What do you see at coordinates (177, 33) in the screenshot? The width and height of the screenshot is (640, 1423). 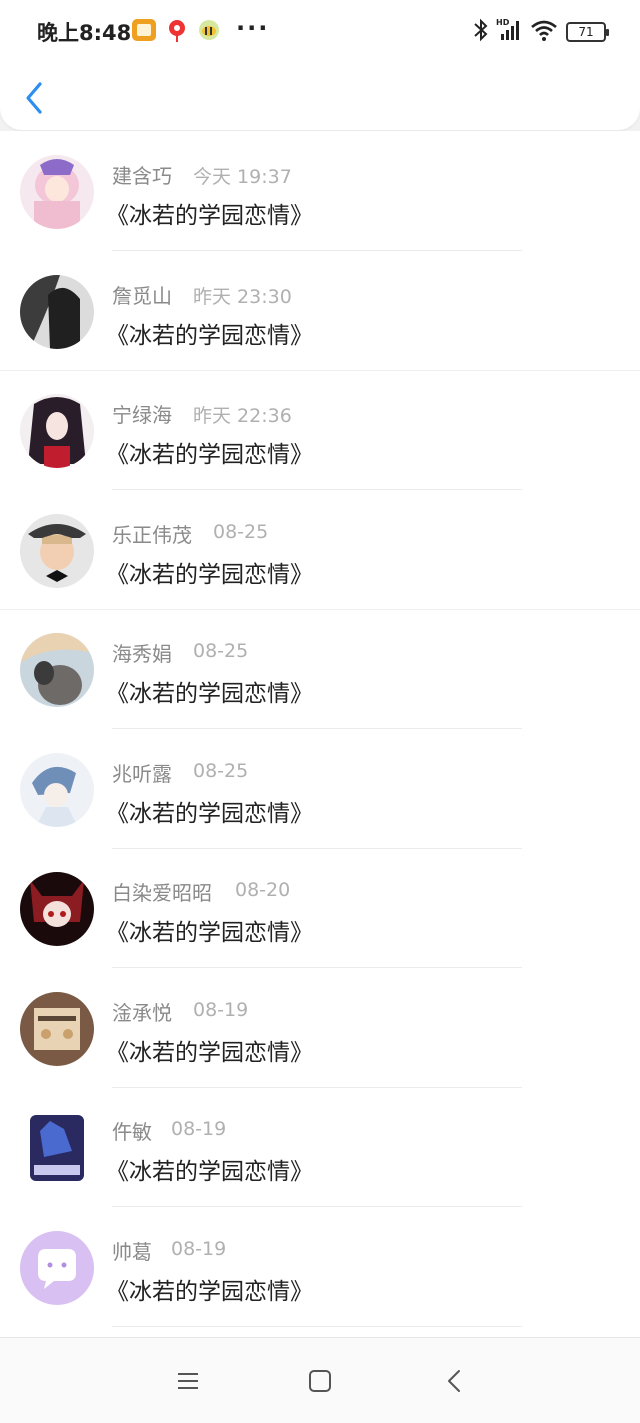 I see `map-pin-icon` at bounding box center [177, 33].